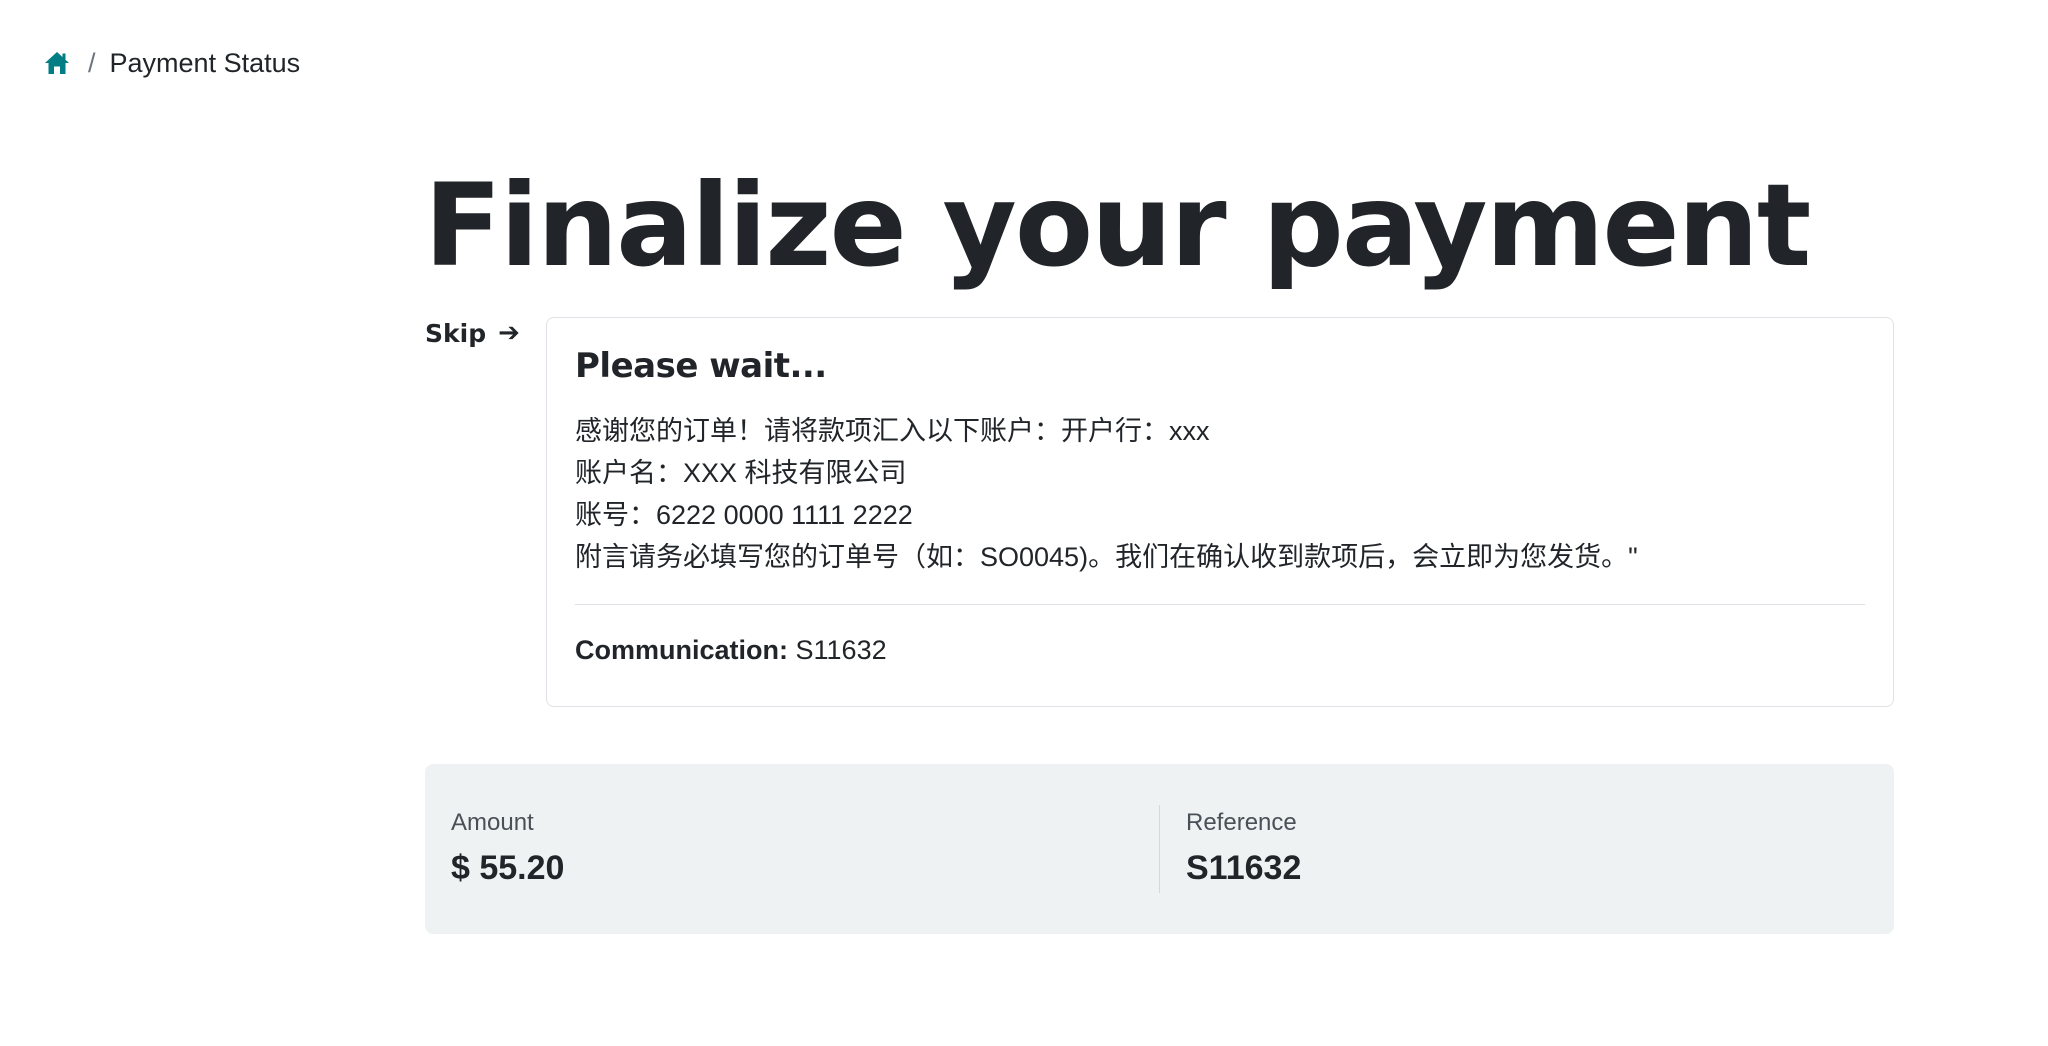 The height and width of the screenshot is (1046, 2048). Describe the element at coordinates (792, 849) in the screenshot. I see `amount-column: Amount $ 55.20` at that location.